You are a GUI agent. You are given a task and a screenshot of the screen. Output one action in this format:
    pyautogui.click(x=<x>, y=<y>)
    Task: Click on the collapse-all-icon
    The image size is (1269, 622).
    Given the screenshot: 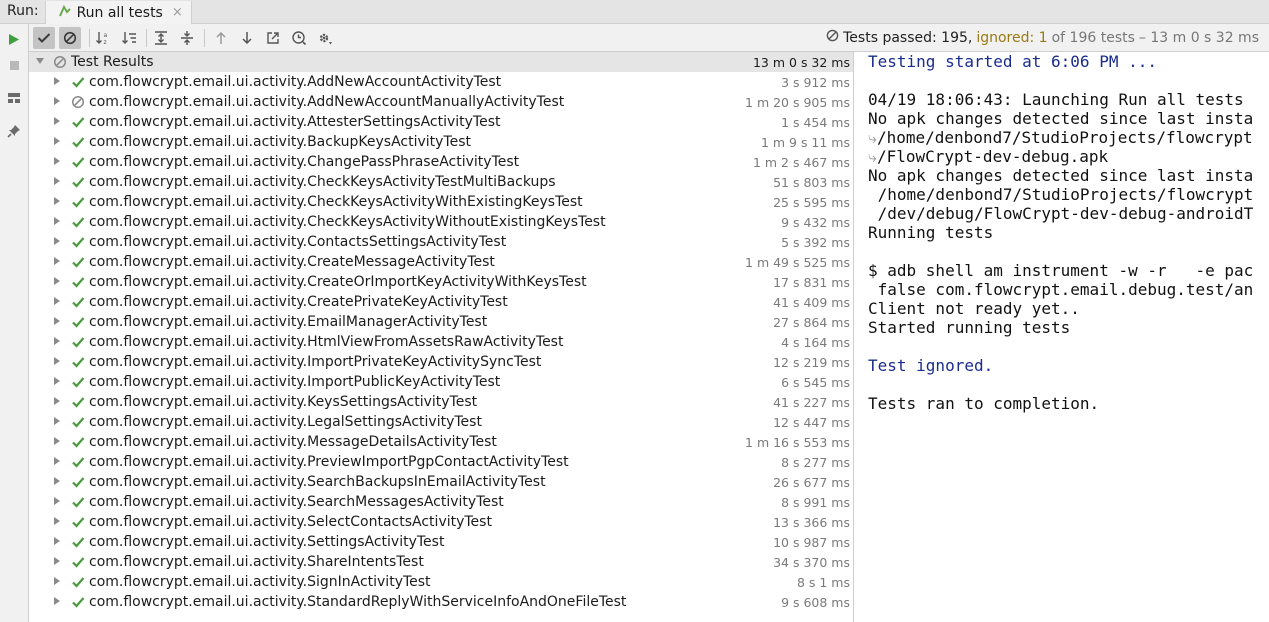 What is the action you would take?
    pyautogui.click(x=187, y=38)
    